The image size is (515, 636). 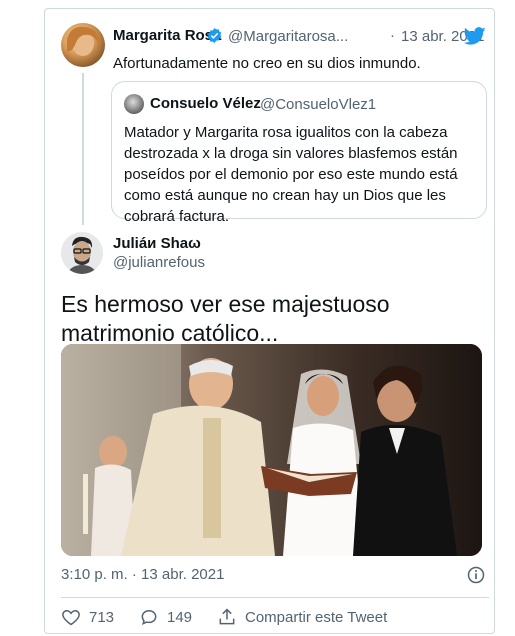 What do you see at coordinates (165, 617) in the screenshot?
I see `reply-button: 149` at bounding box center [165, 617].